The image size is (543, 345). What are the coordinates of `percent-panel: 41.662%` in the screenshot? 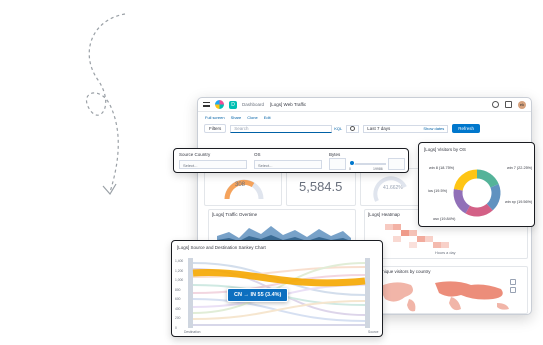 It's located at (390, 187).